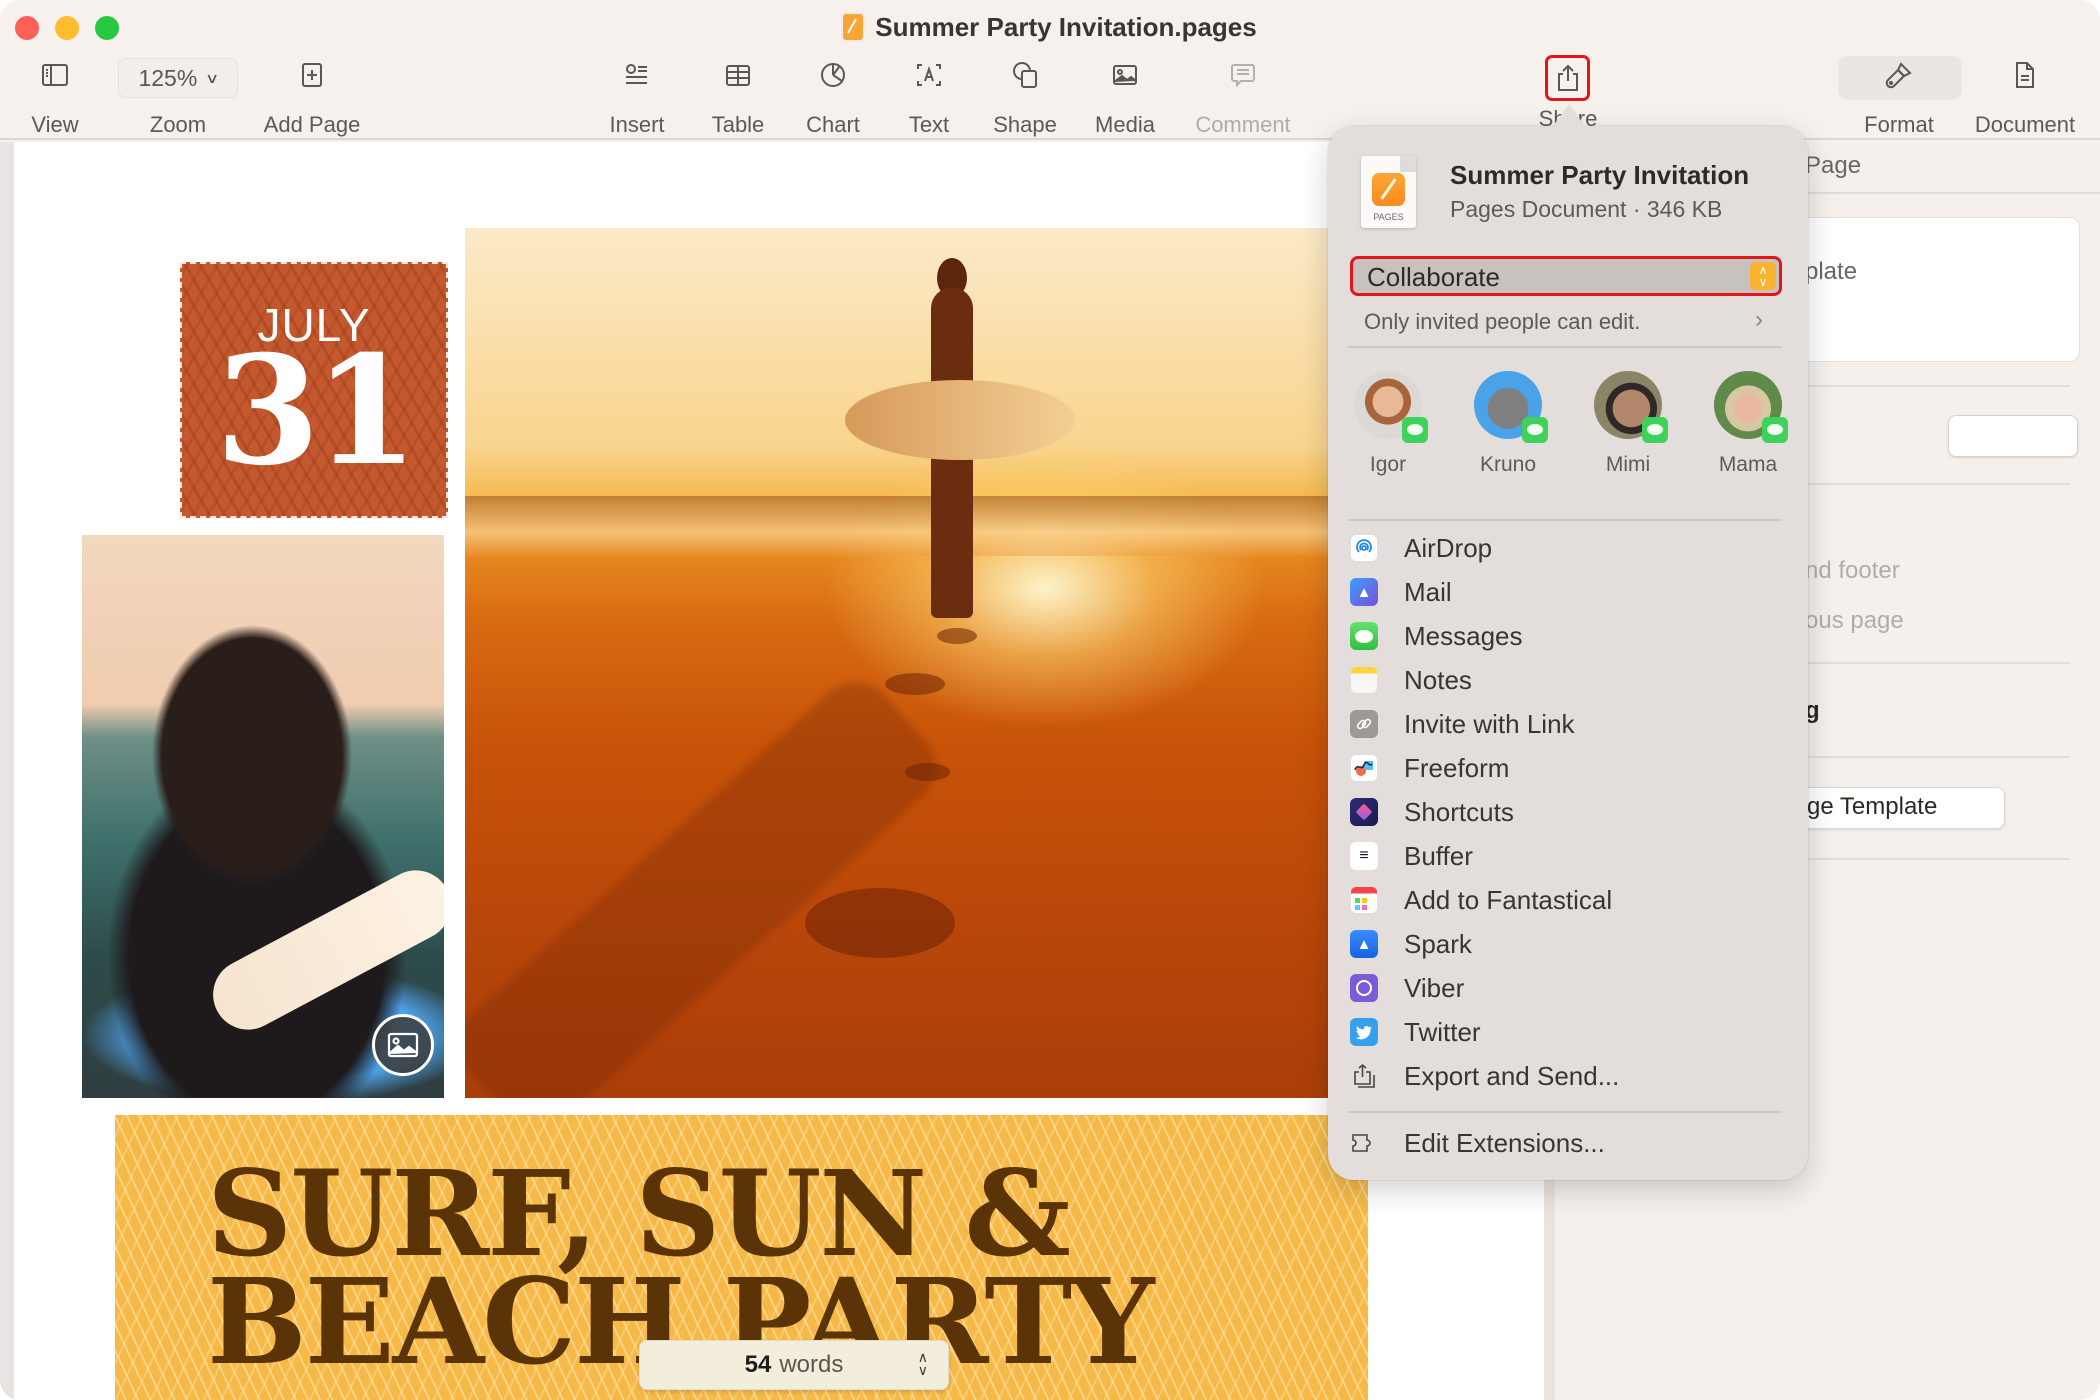 The image size is (2100, 1400). What do you see at coordinates (1388, 217) in the screenshot?
I see `file-type-caption: PAGES` at bounding box center [1388, 217].